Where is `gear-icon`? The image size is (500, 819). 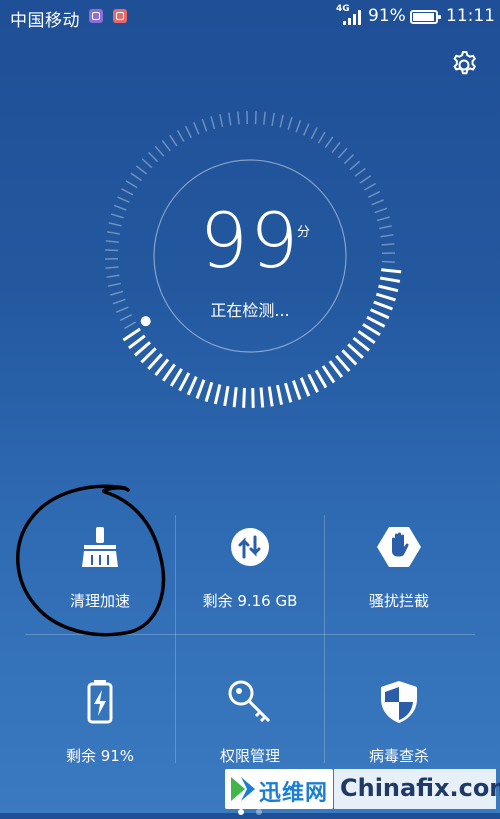
gear-icon is located at coordinates (464, 65).